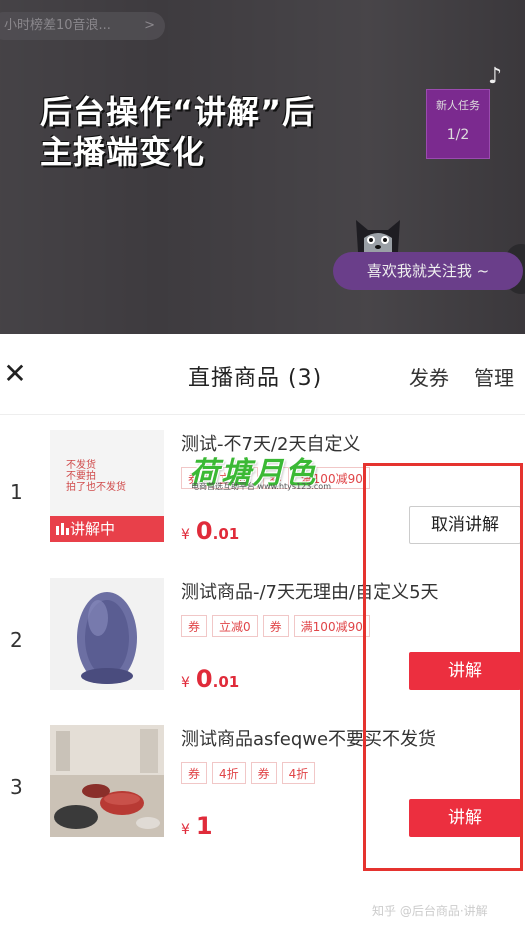 This screenshot has height=937, width=525. Describe the element at coordinates (149, 25) in the screenshot. I see `chevron-right-icon: >` at that location.